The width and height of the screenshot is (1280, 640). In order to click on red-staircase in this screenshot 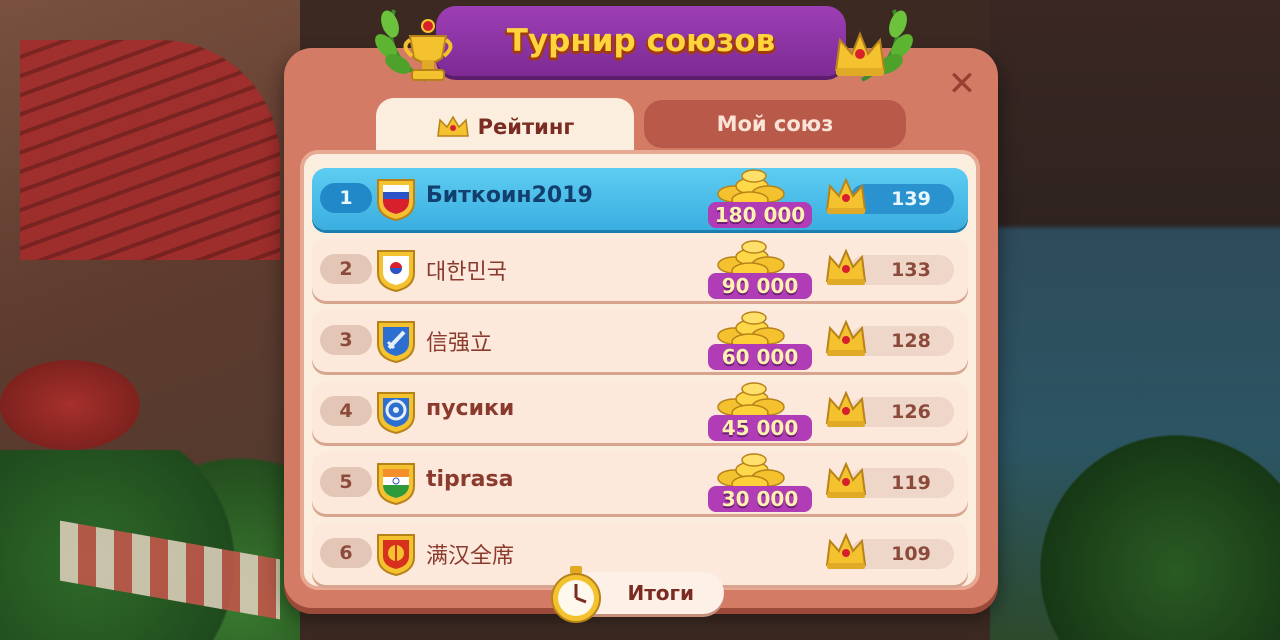, I will do `click(150, 150)`.